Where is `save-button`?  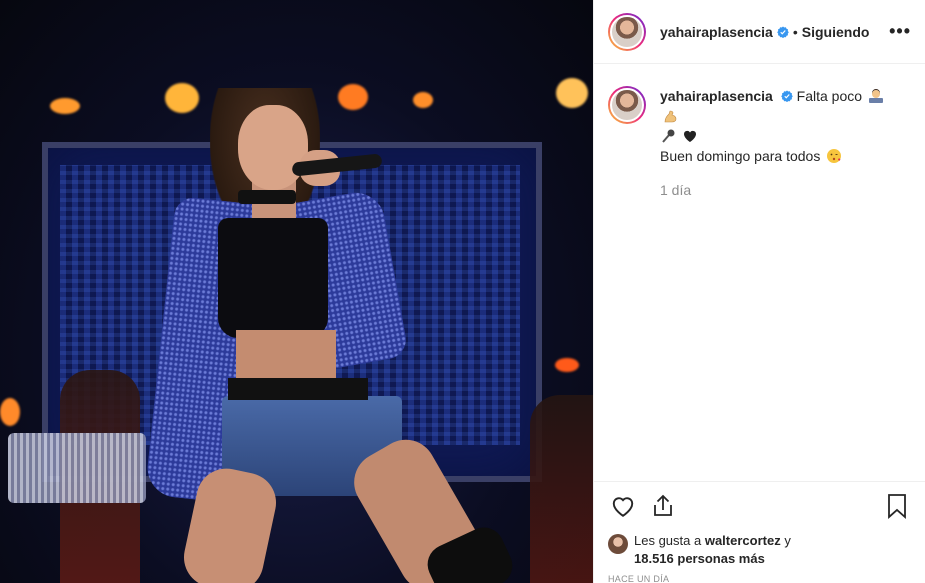 save-button is located at coordinates (897, 506).